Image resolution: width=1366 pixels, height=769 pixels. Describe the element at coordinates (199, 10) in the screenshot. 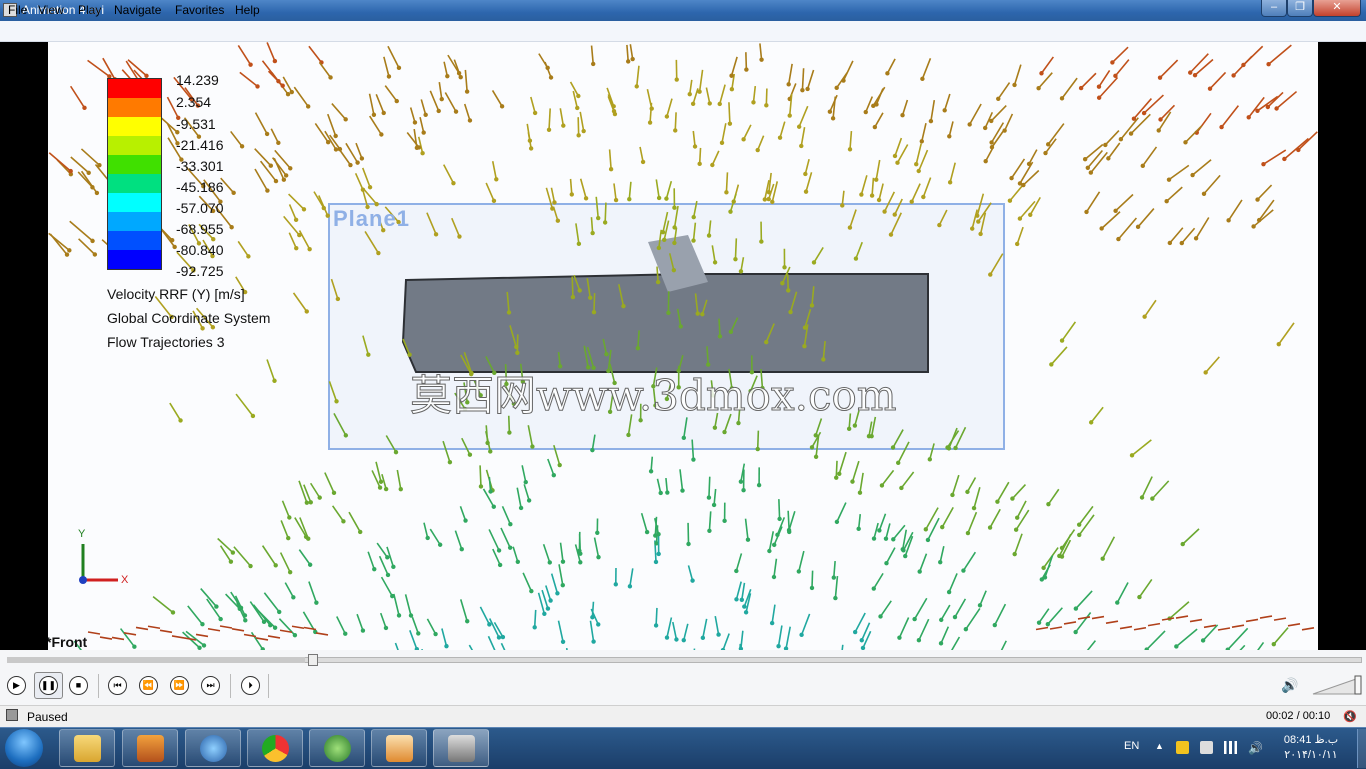

I see `menu-favorites: Favorites` at that location.